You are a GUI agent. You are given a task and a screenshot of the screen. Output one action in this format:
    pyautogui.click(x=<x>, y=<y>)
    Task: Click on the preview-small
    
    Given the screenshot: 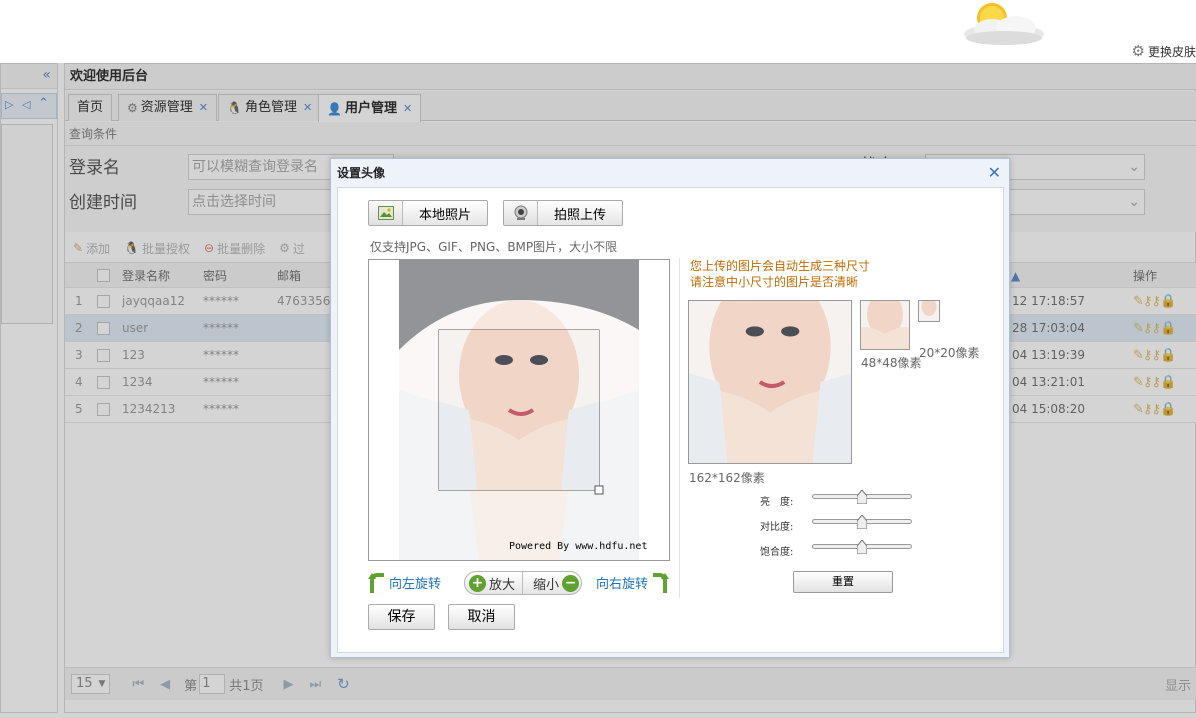 What is the action you would take?
    pyautogui.click(x=929, y=311)
    